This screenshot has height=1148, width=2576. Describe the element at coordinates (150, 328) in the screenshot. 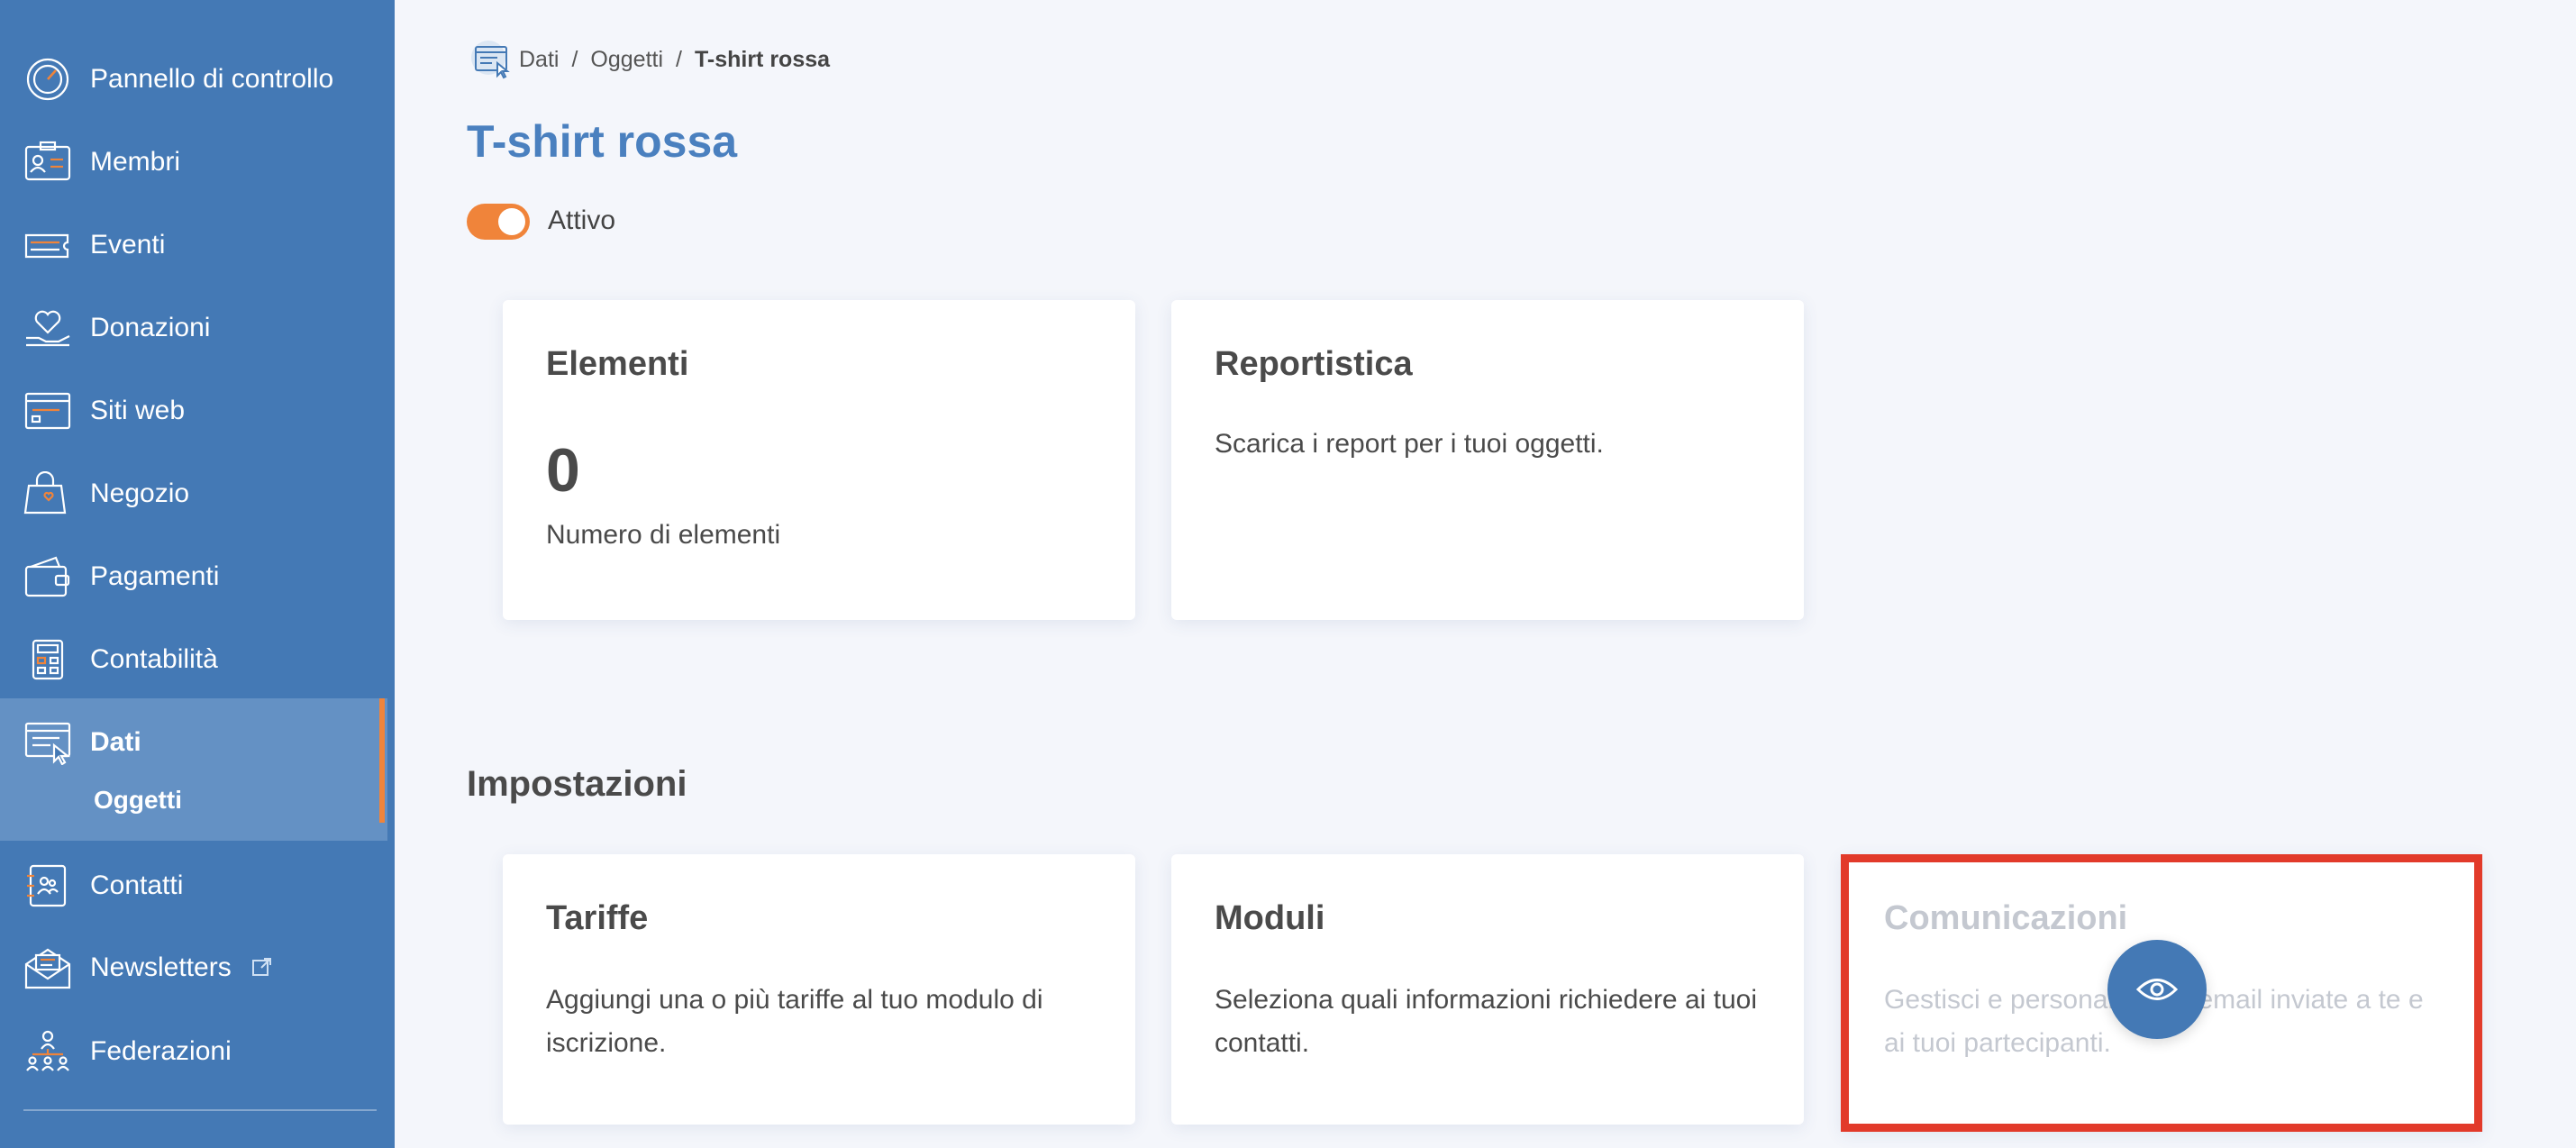

I see `sidebar-item-label: Donazioni` at that location.